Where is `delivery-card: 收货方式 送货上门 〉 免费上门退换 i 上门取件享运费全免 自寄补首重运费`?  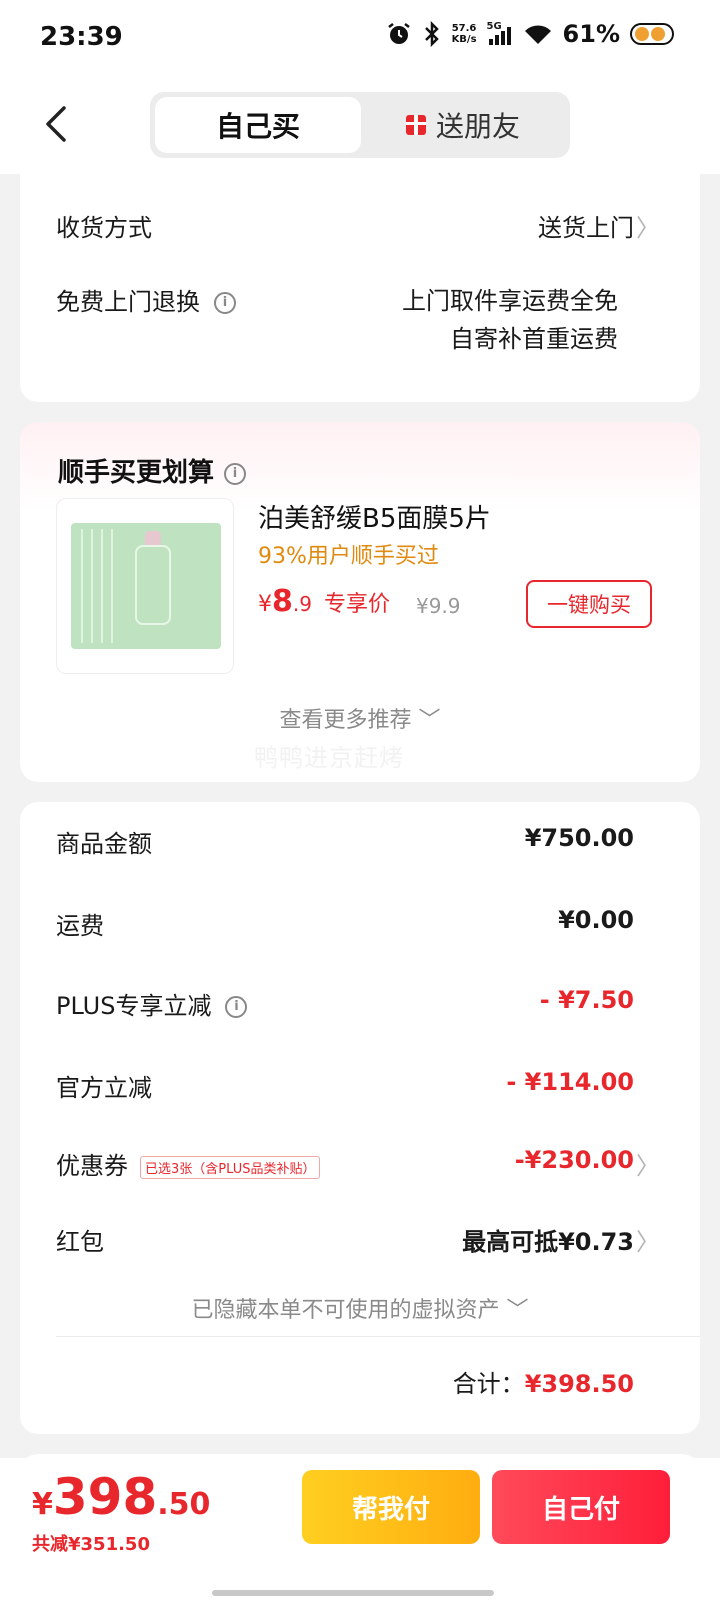
delivery-card: 收货方式 送货上门 〉 免费上门退换 i 上门取件享运费全免 自寄补首重运费 is located at coordinates (360, 283).